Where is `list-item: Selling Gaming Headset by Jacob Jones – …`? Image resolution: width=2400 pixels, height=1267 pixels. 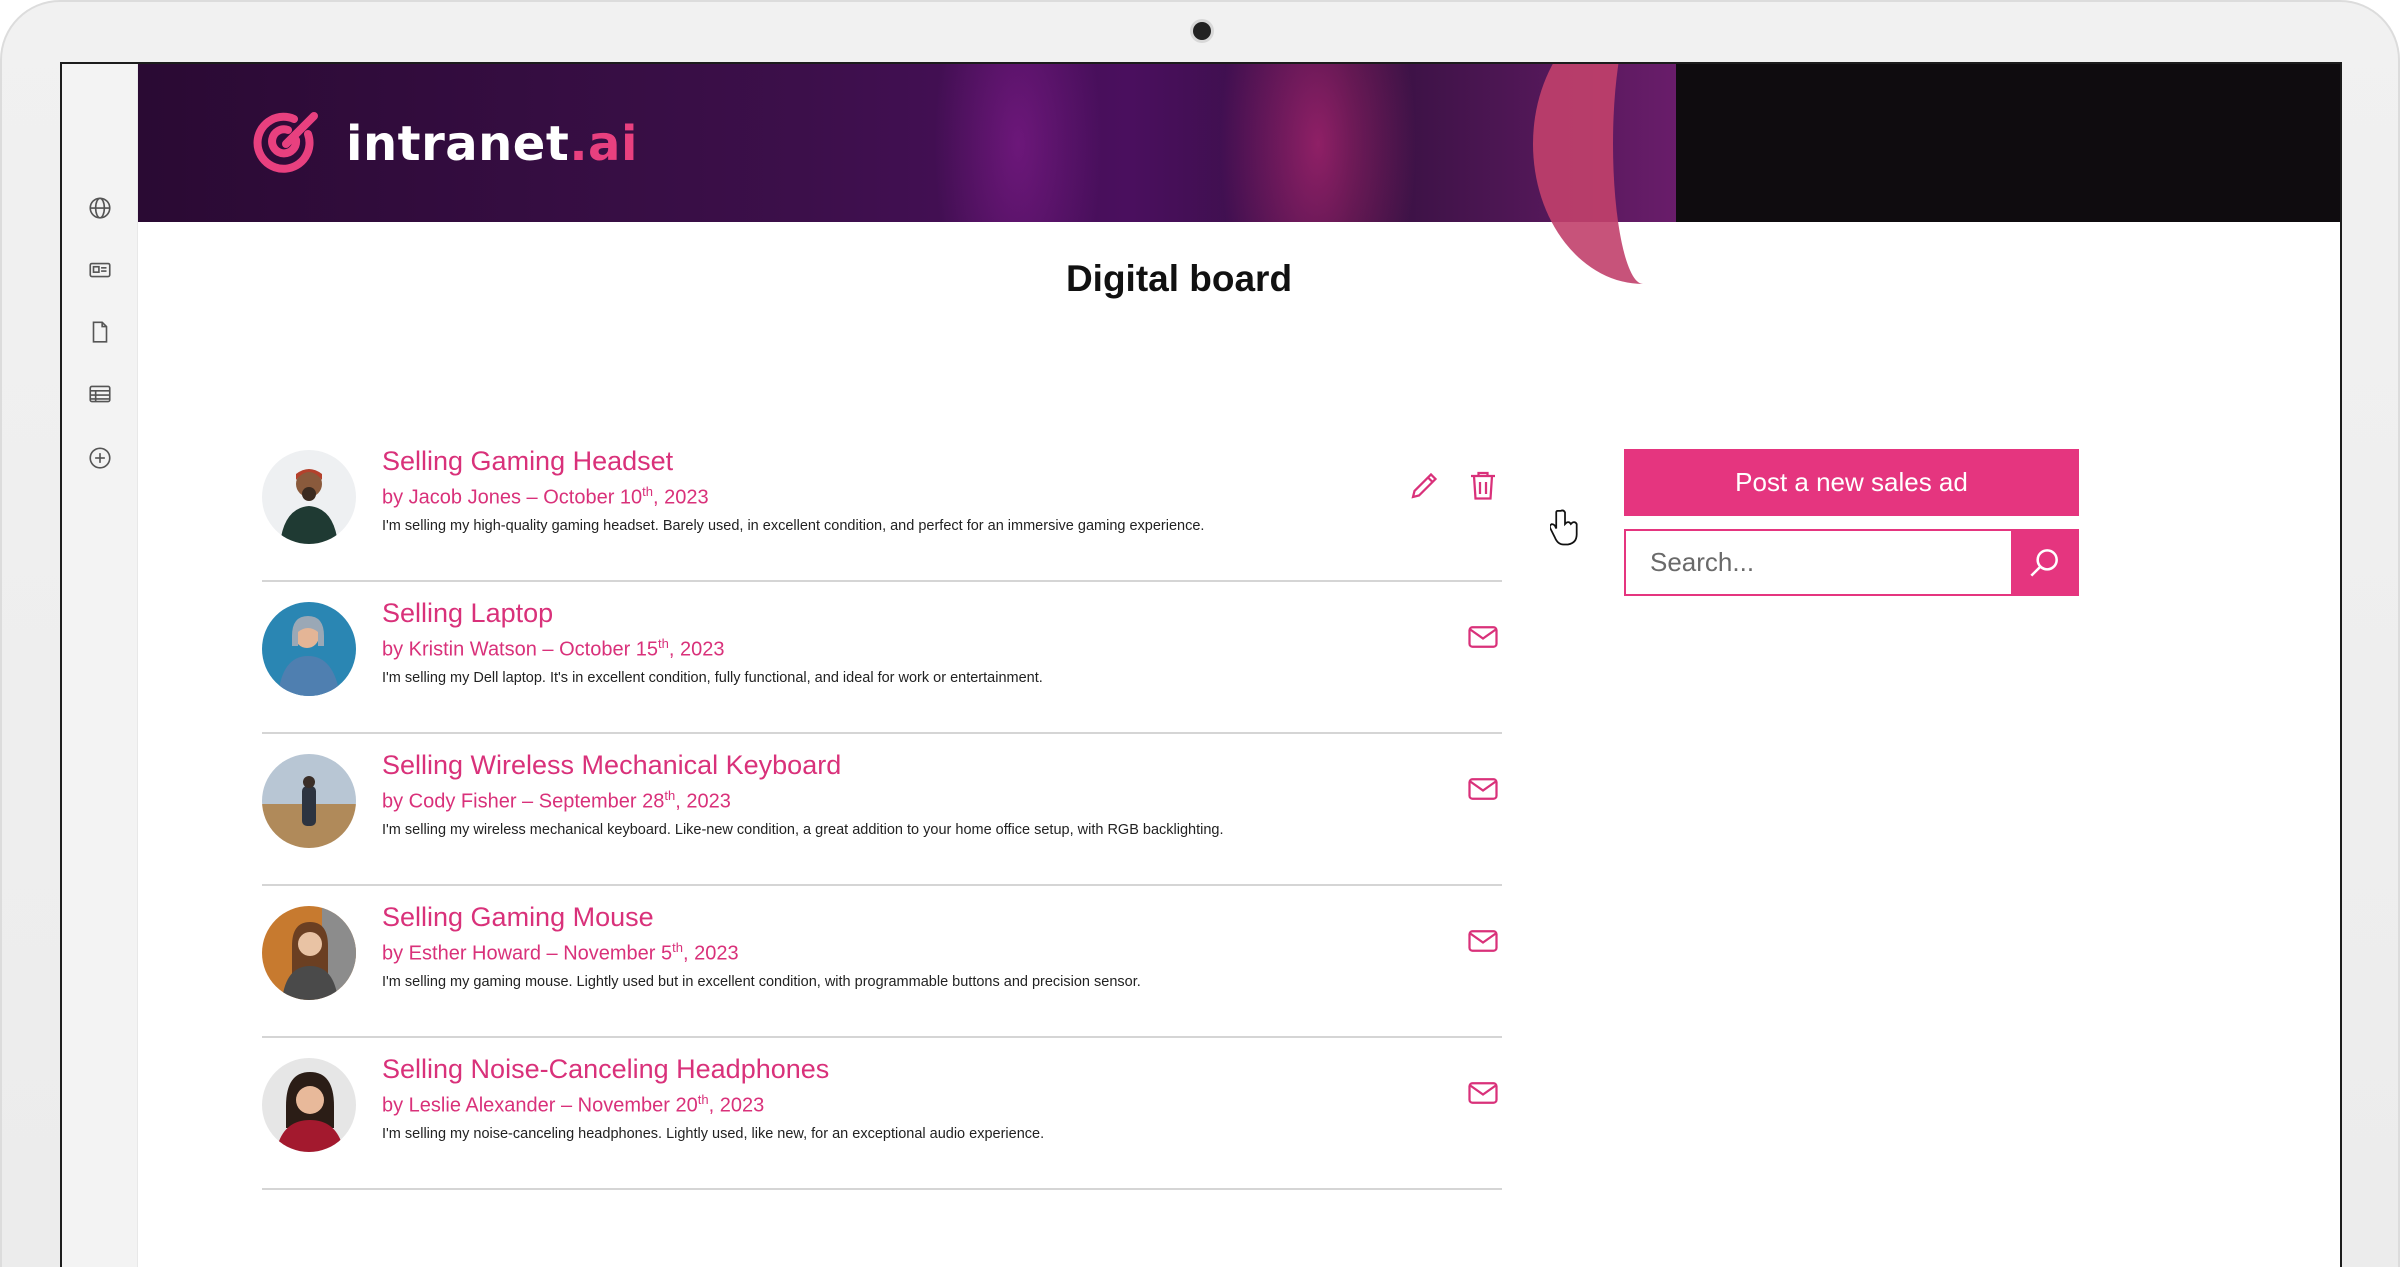 list-item: Selling Gaming Headset by Jacob Jones – … is located at coordinates (882, 506).